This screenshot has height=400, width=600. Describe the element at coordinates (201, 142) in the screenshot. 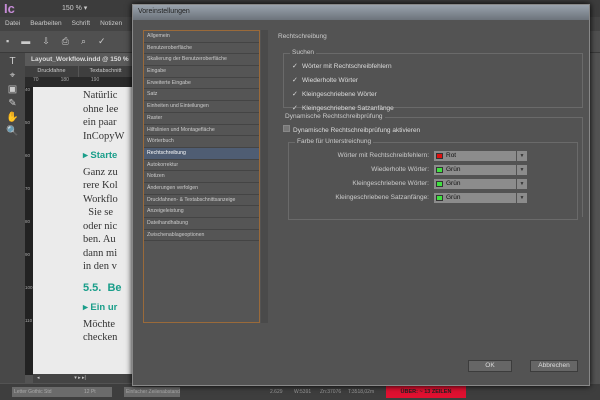

I see `category-item: Wörterbuch` at that location.